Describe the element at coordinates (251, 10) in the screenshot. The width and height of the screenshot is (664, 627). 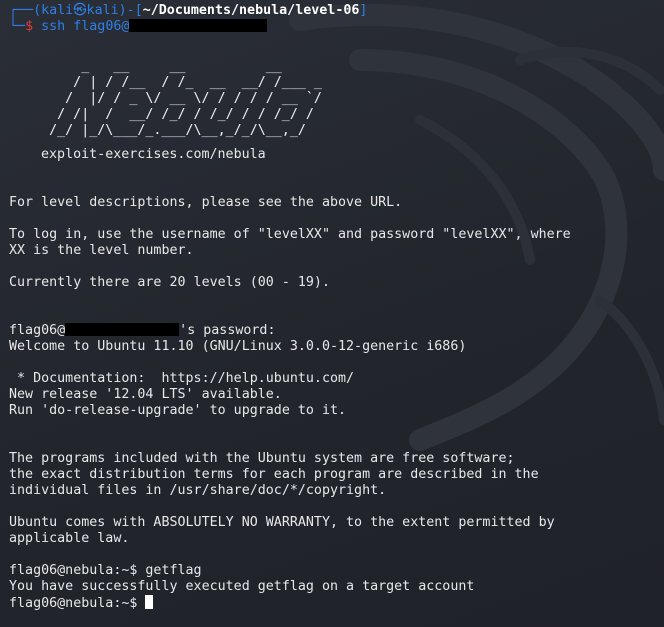
I see `prompt-path: ~/Documents/nebula/level-06` at that location.